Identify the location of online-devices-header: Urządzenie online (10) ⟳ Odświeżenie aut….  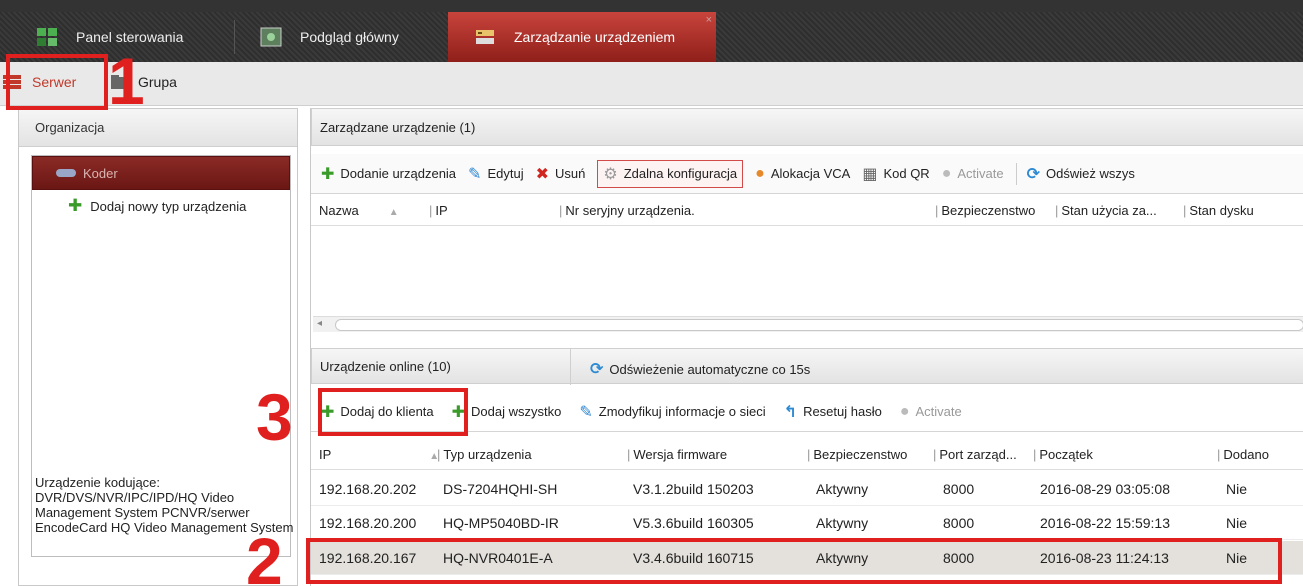
(807, 366).